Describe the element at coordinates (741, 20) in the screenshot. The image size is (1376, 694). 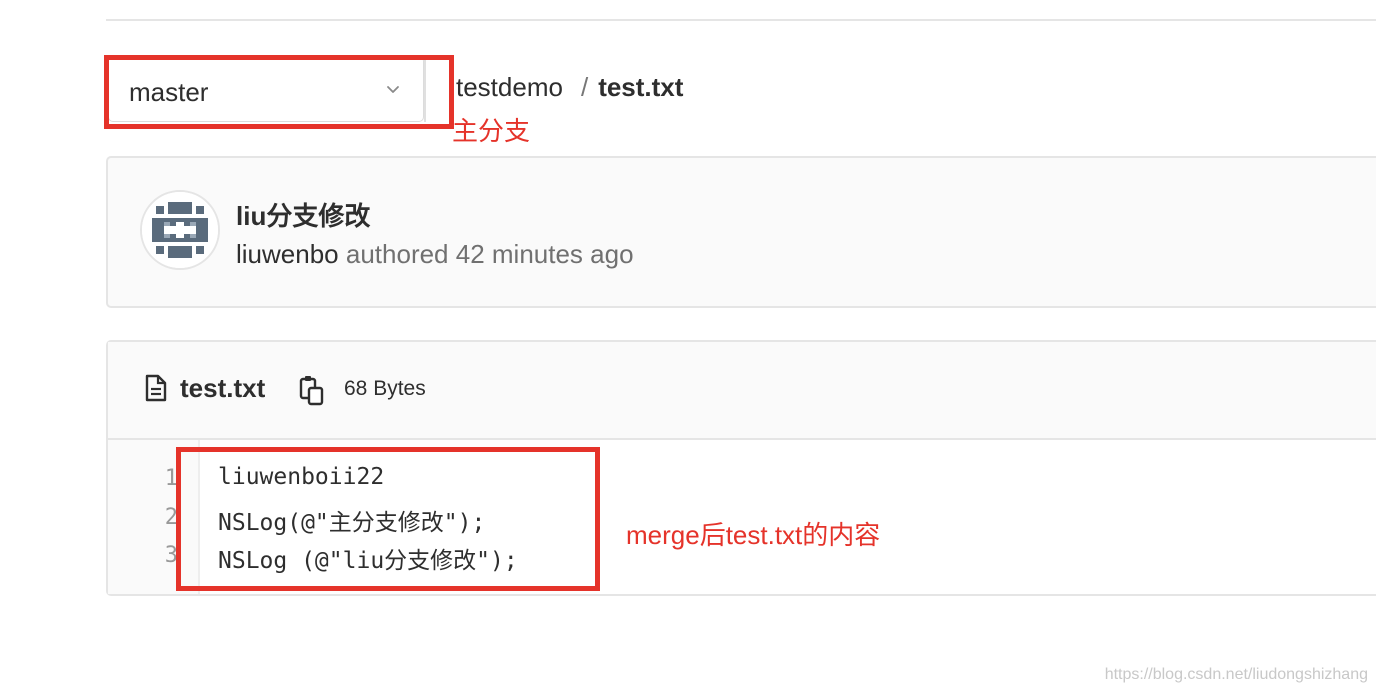
I see `top-divider` at that location.